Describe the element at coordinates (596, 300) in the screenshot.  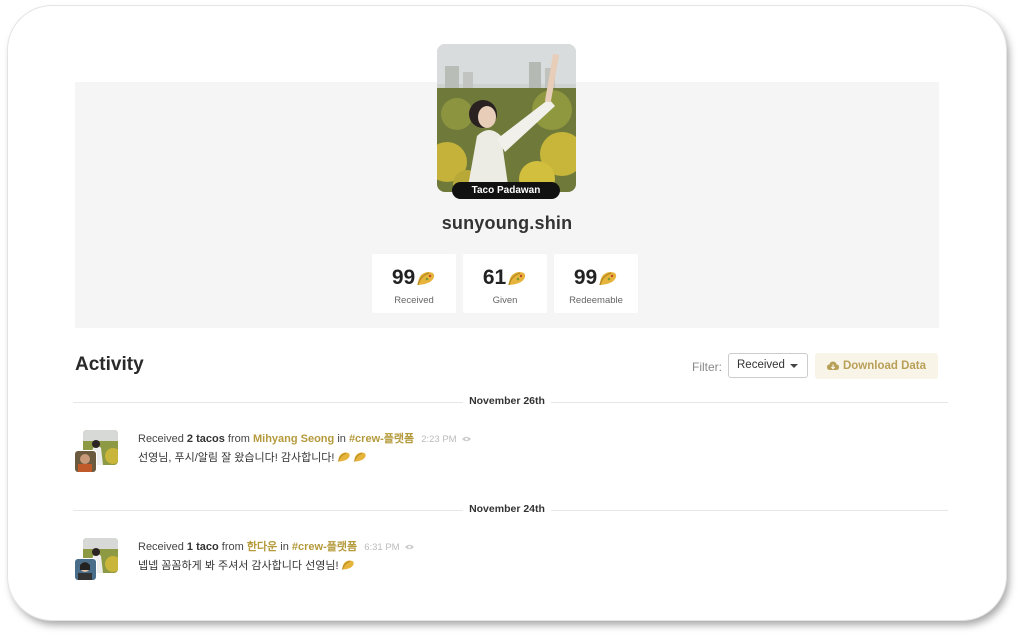
I see `stat-label: Redeemable` at that location.